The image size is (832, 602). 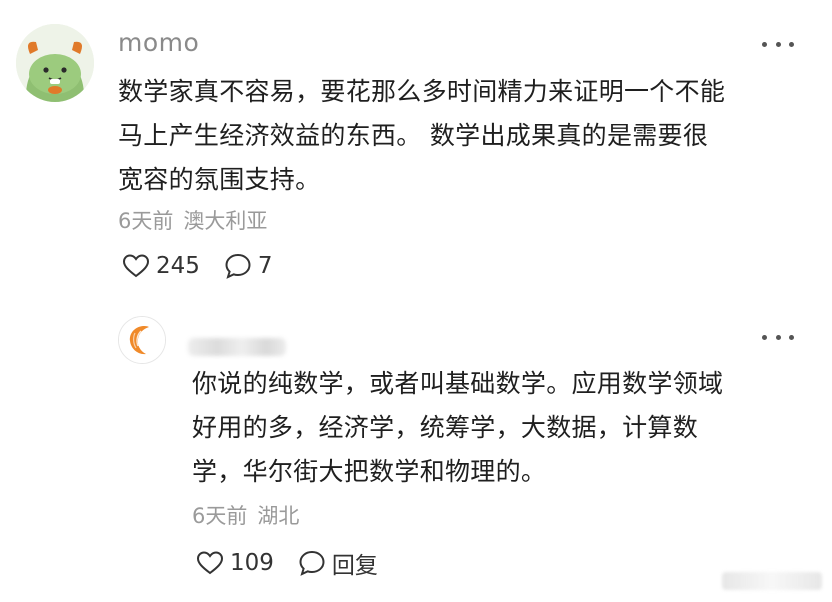 I want to click on like-button: 245, so click(x=161, y=266).